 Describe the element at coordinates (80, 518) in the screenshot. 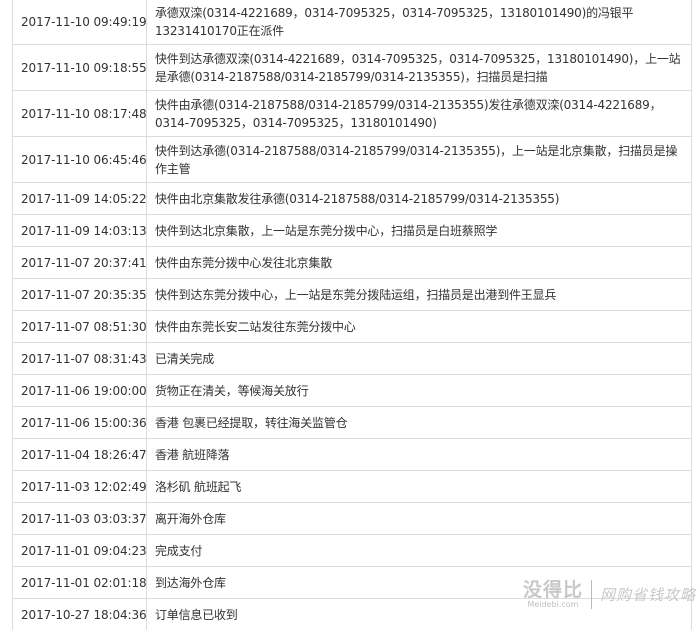

I see `row-timestamp: 2017-11-03 03:03:37` at that location.